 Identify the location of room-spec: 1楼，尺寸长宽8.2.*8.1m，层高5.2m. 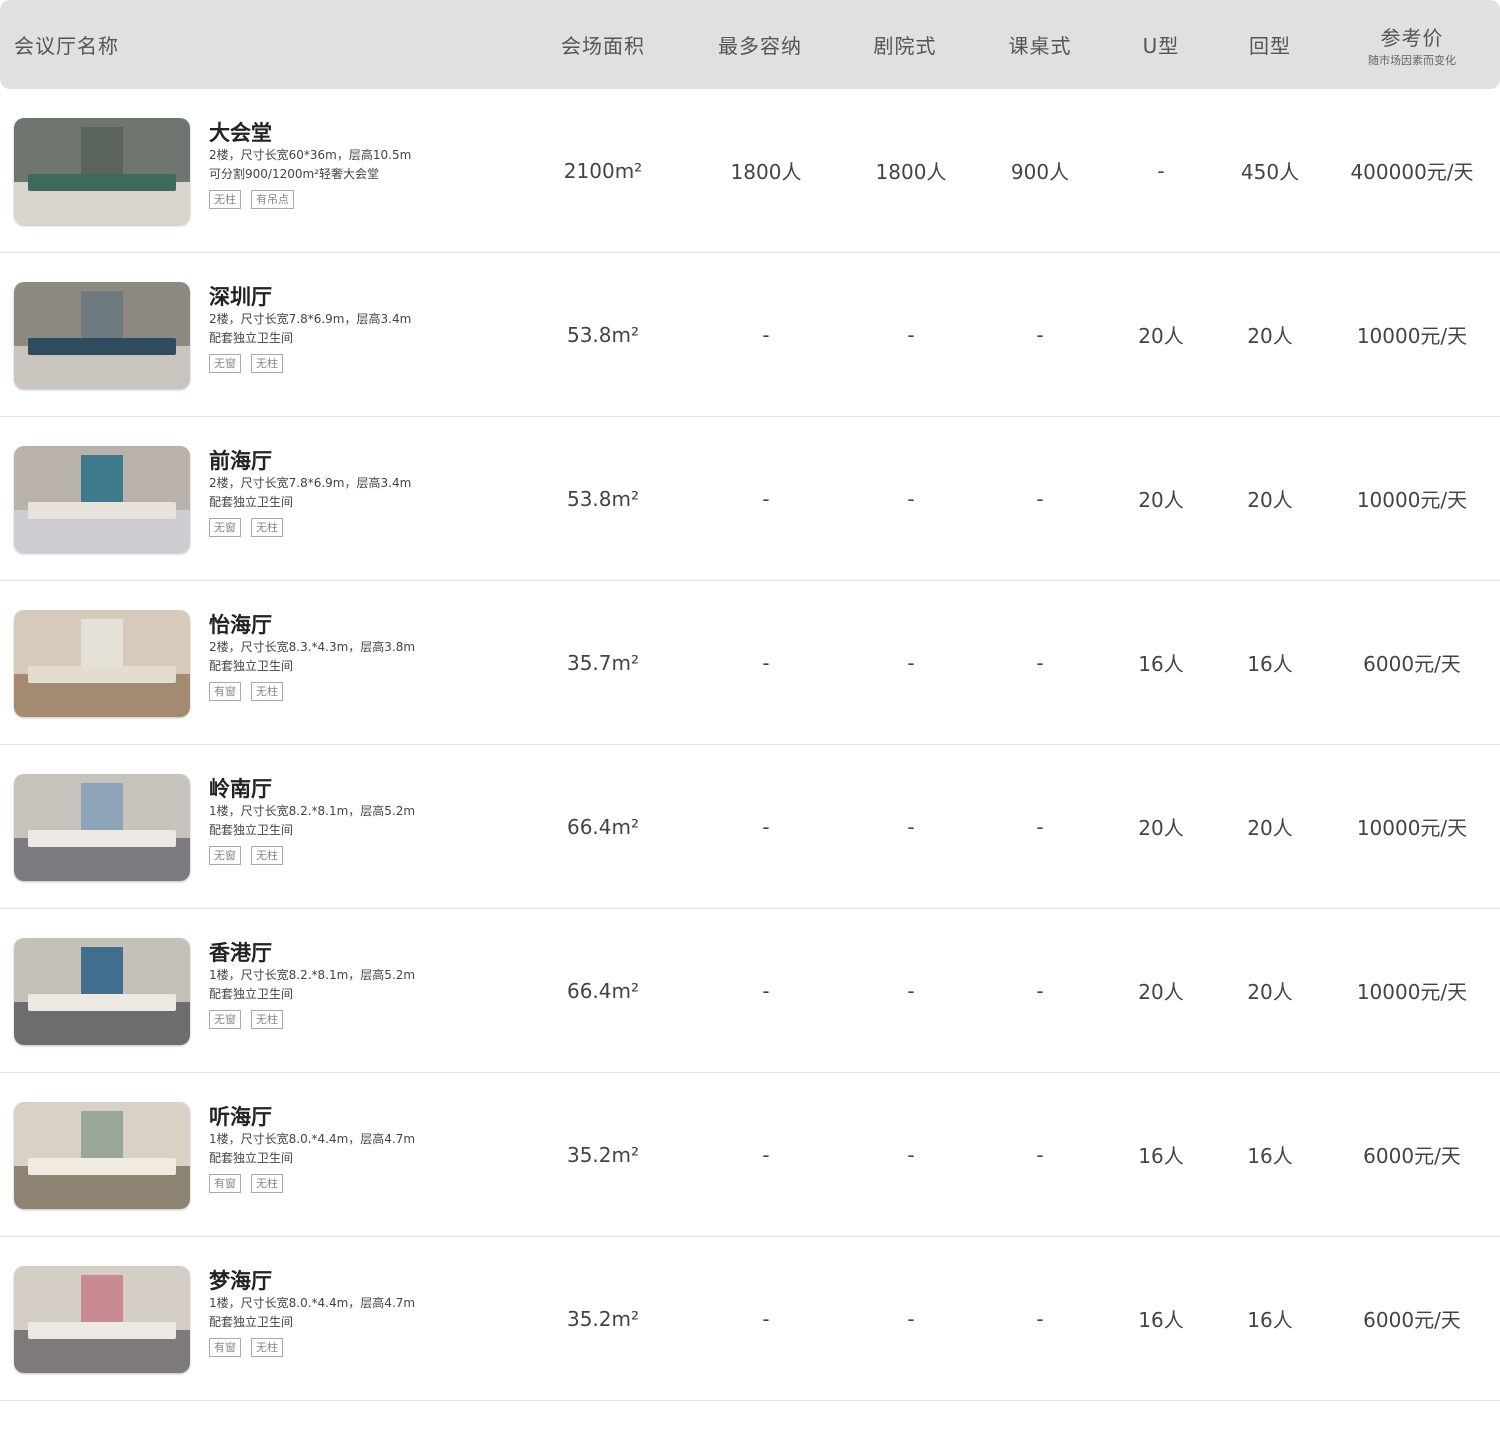
(312, 975).